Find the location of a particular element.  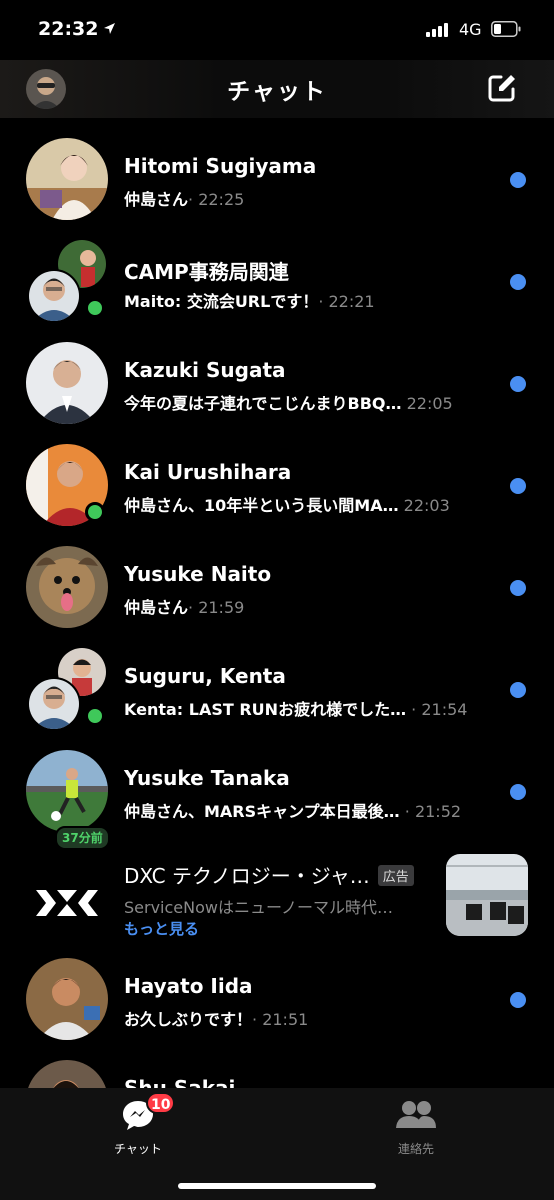

unread-count-badge: 10 is located at coordinates (161, 1103).